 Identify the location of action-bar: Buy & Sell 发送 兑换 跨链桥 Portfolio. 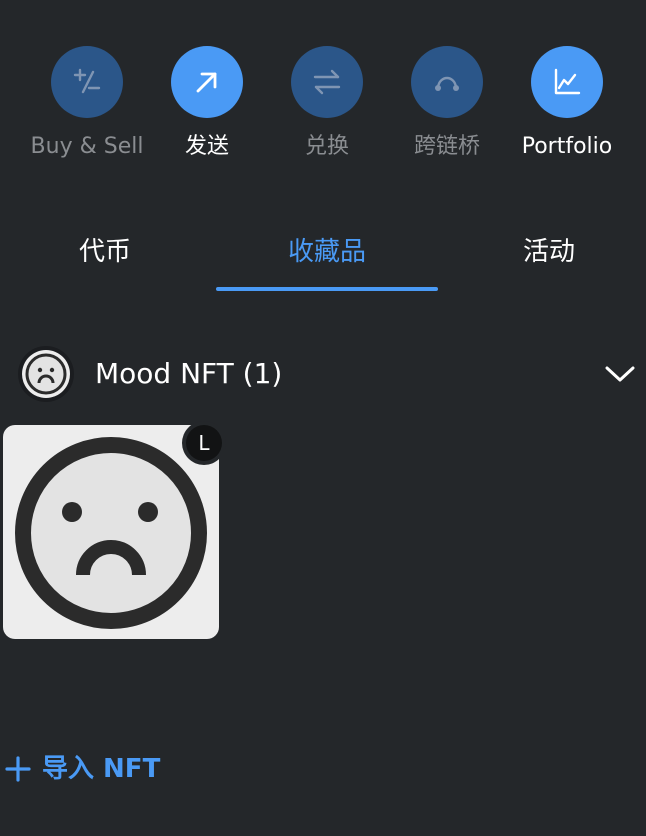
(327, 106).